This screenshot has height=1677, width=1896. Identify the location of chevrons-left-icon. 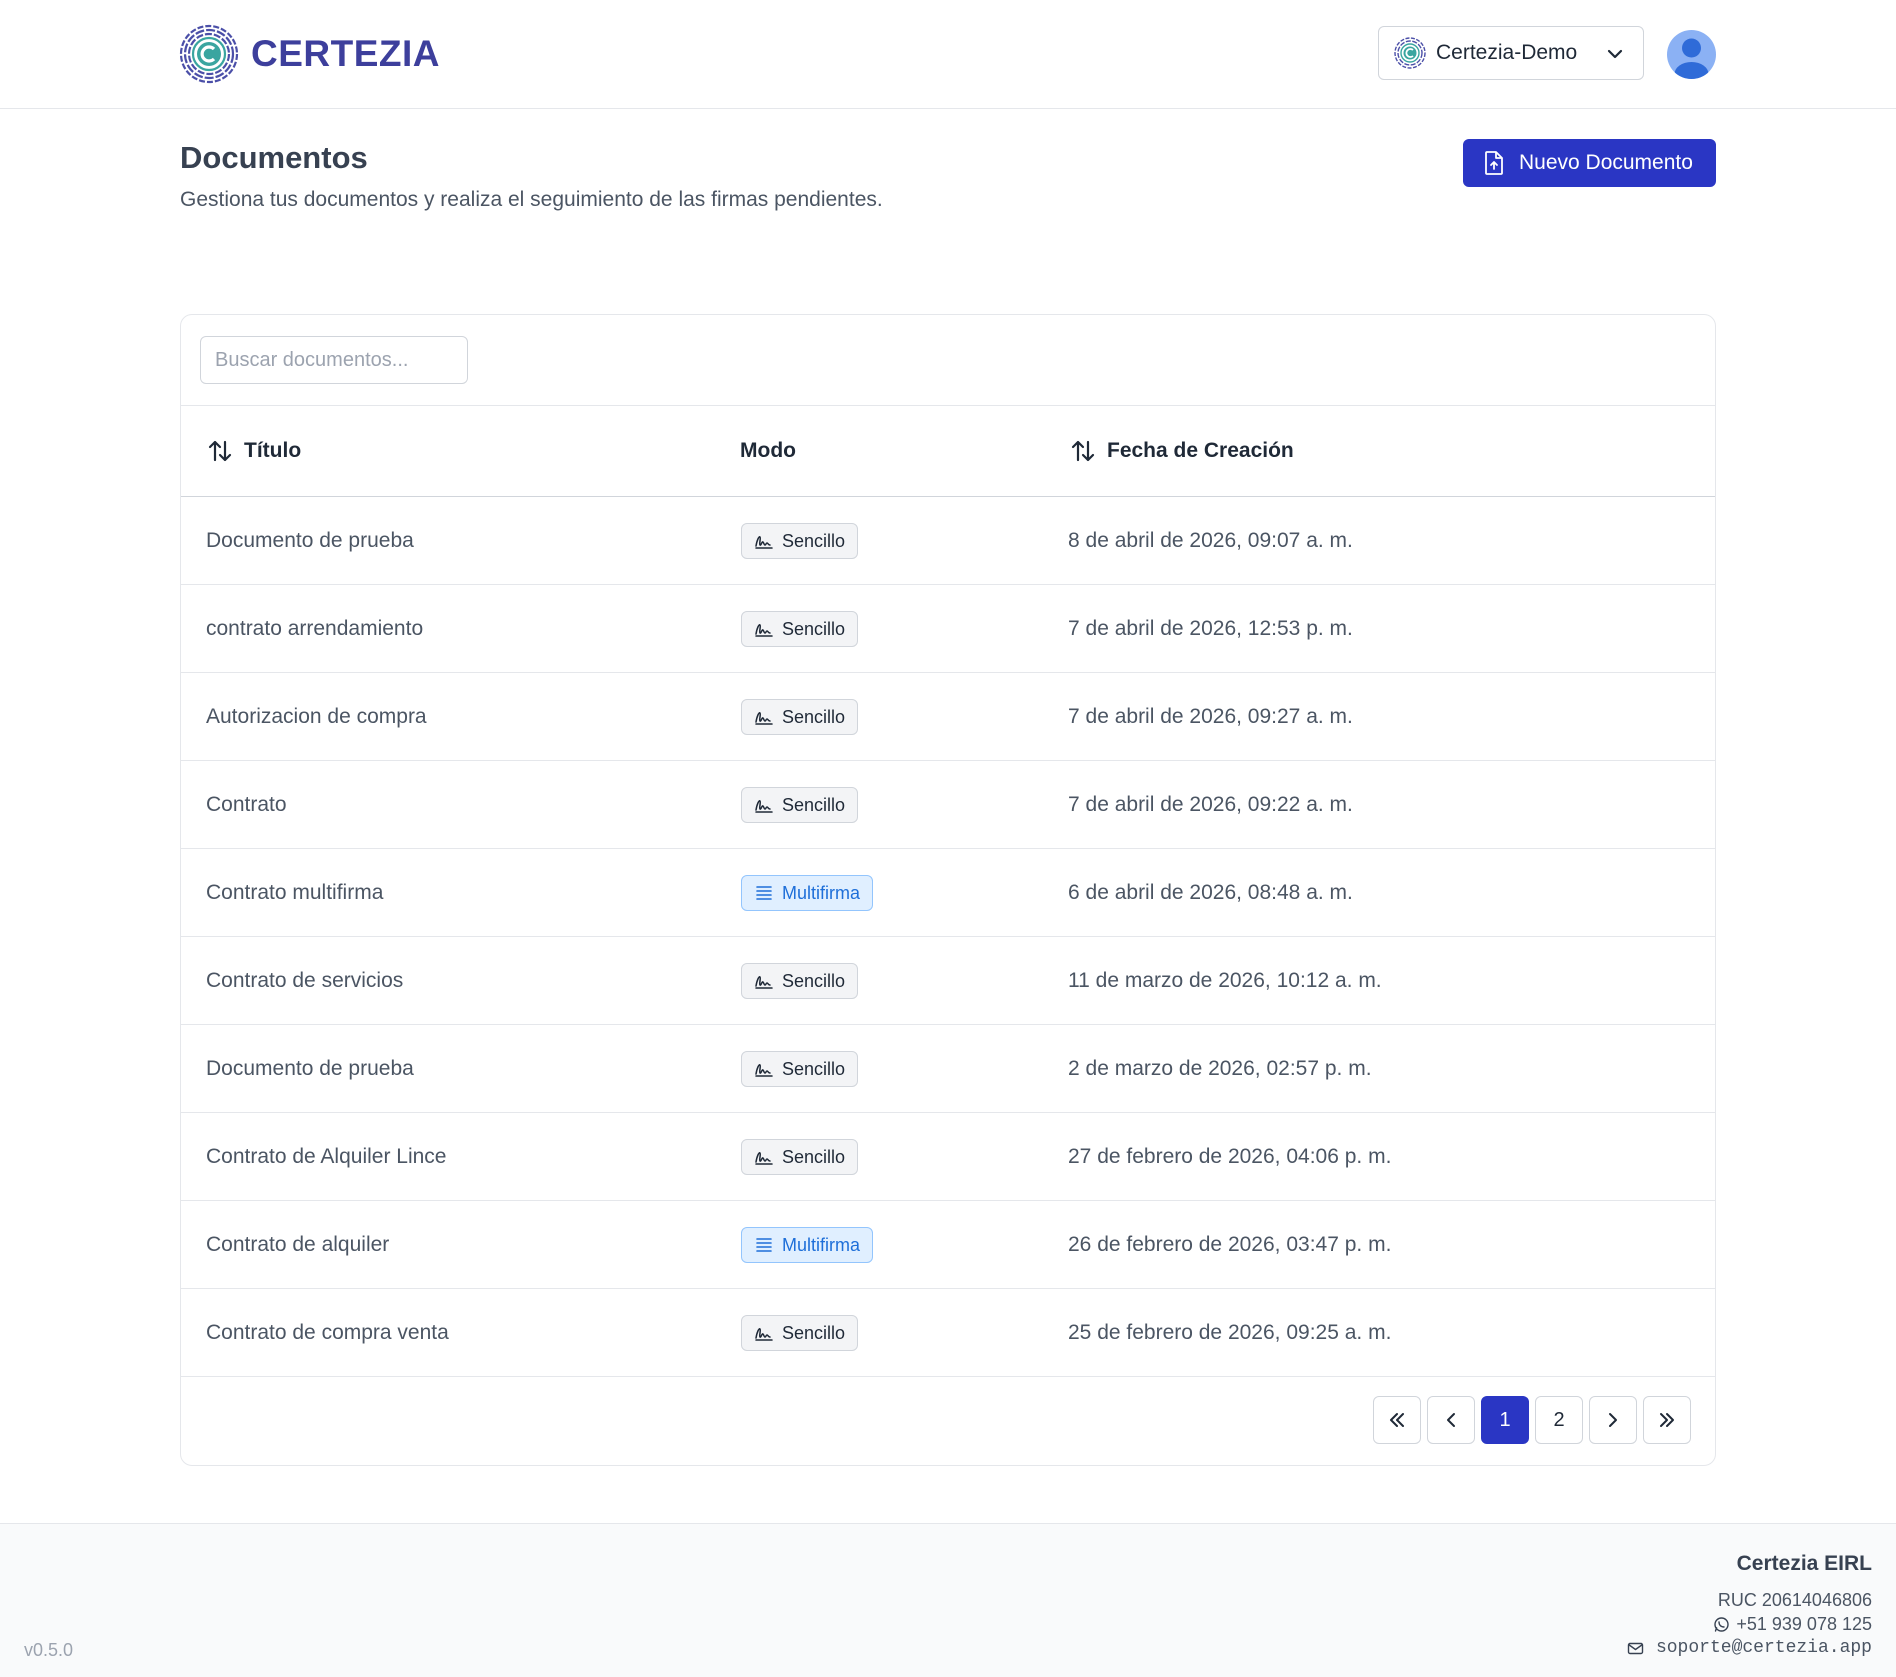
(1397, 1420).